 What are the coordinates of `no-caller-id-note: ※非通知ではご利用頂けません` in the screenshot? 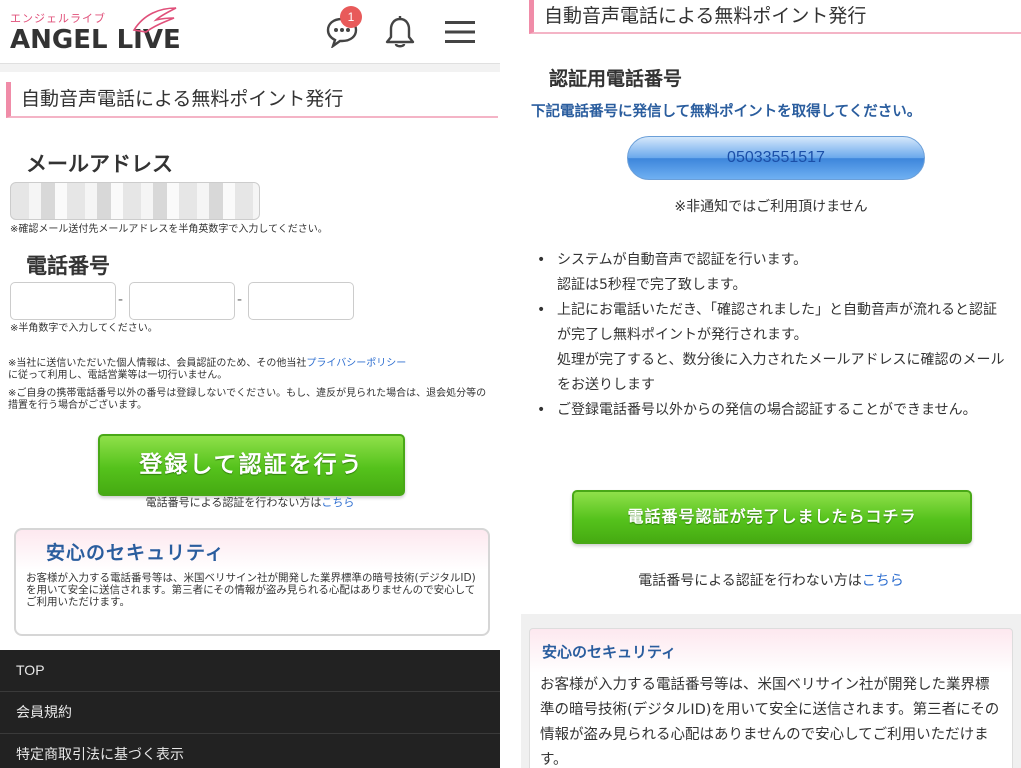 It's located at (771, 207).